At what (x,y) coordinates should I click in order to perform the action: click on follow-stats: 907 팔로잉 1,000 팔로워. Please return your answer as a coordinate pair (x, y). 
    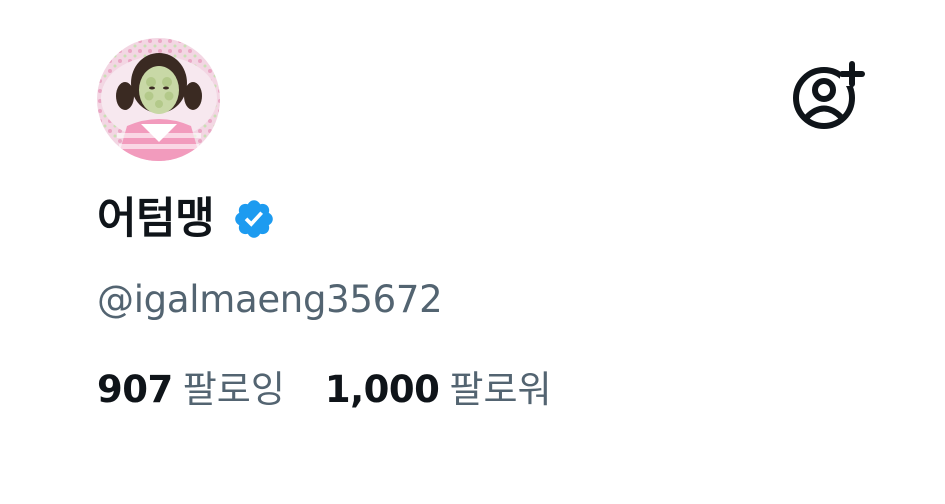
    Looking at the image, I should click on (324, 390).